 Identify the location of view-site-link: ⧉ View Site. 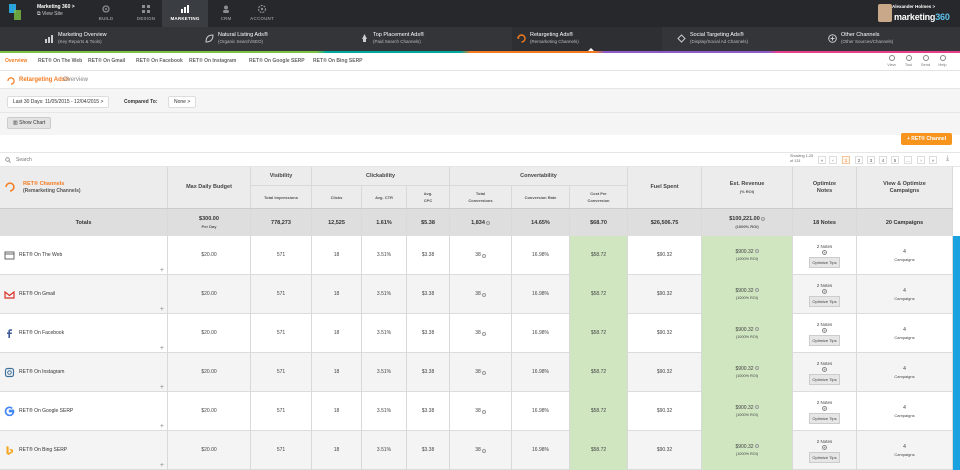
(50, 14).